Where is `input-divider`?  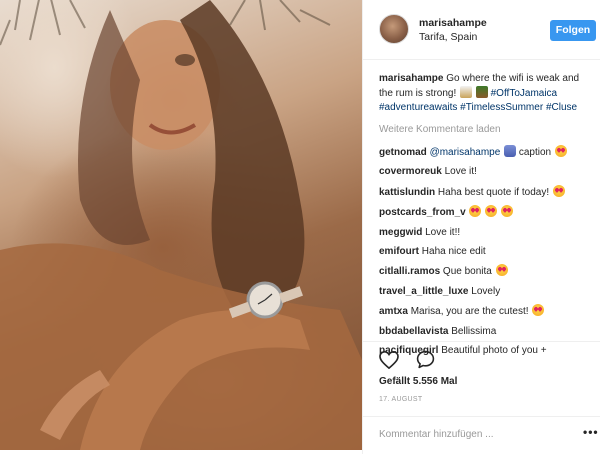
input-divider is located at coordinates (481, 416).